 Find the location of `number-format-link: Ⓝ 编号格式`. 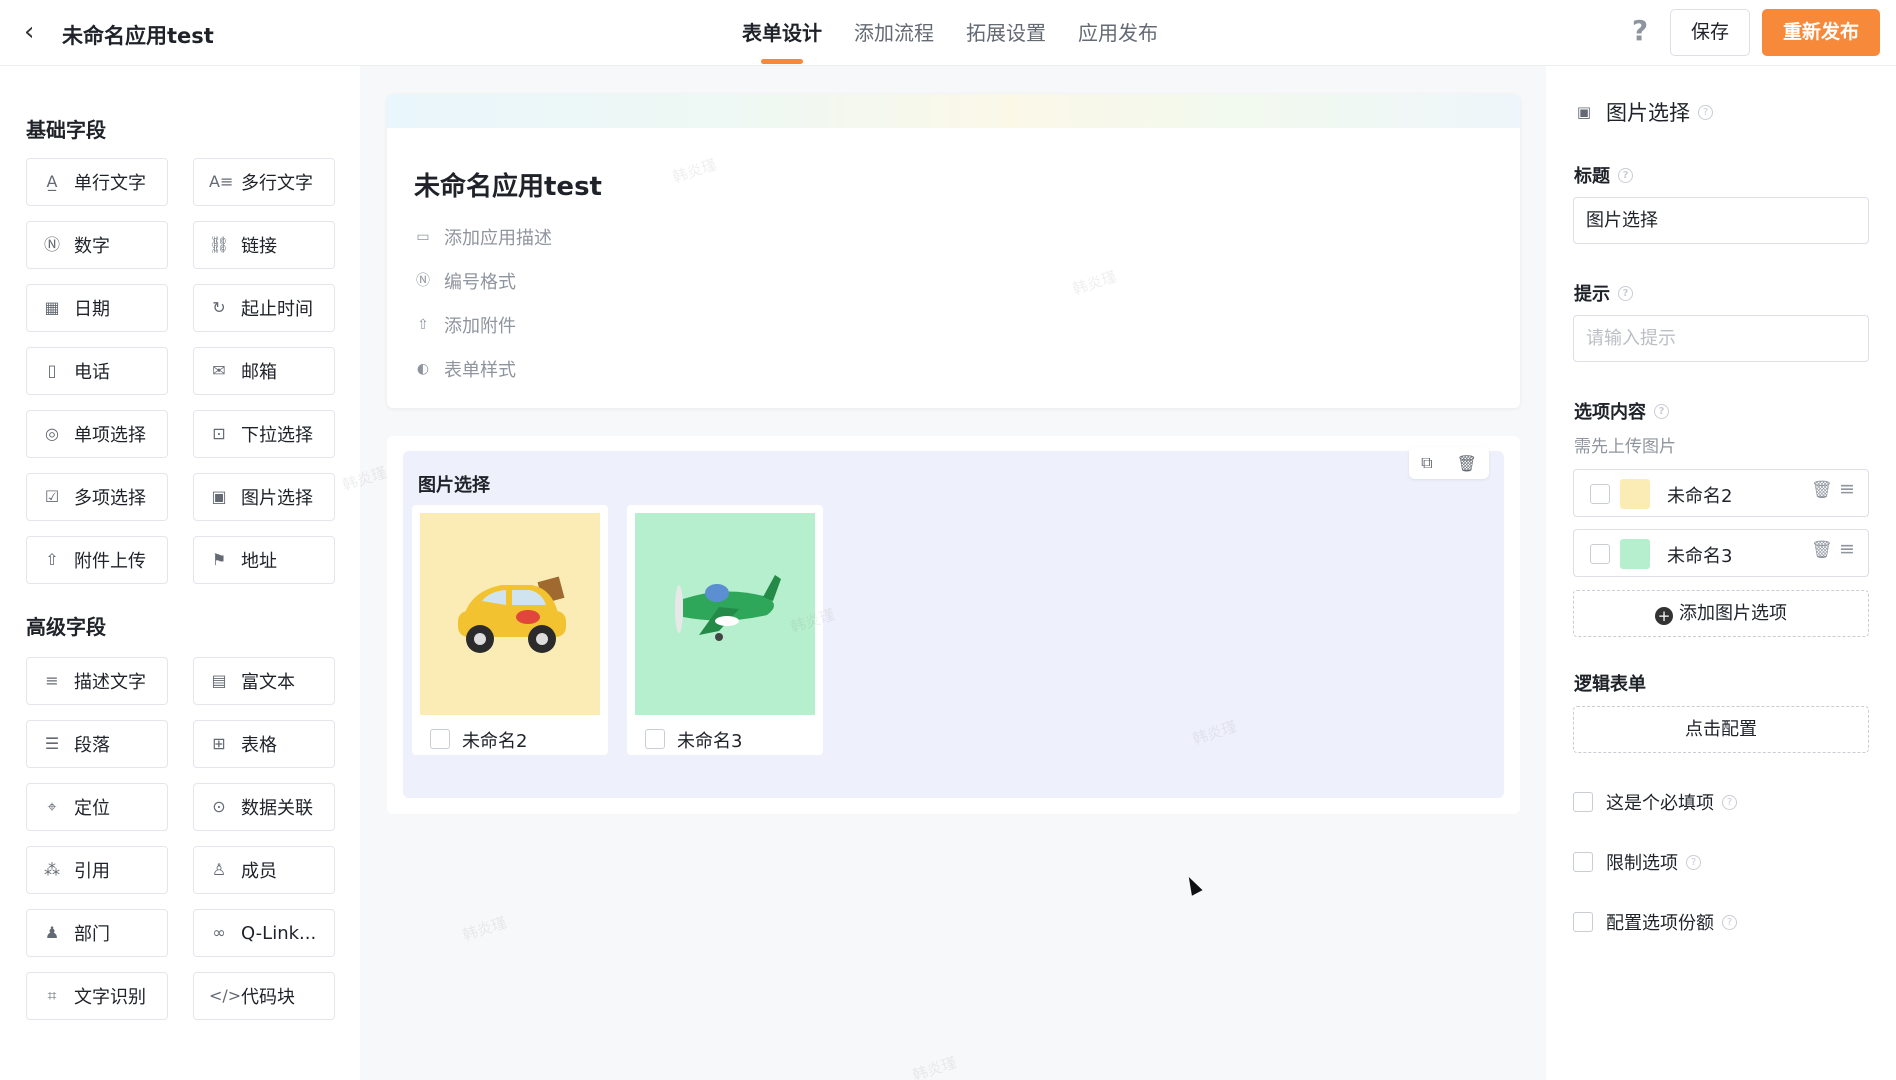

number-format-link: Ⓝ 编号格式 is located at coordinates (465, 281).